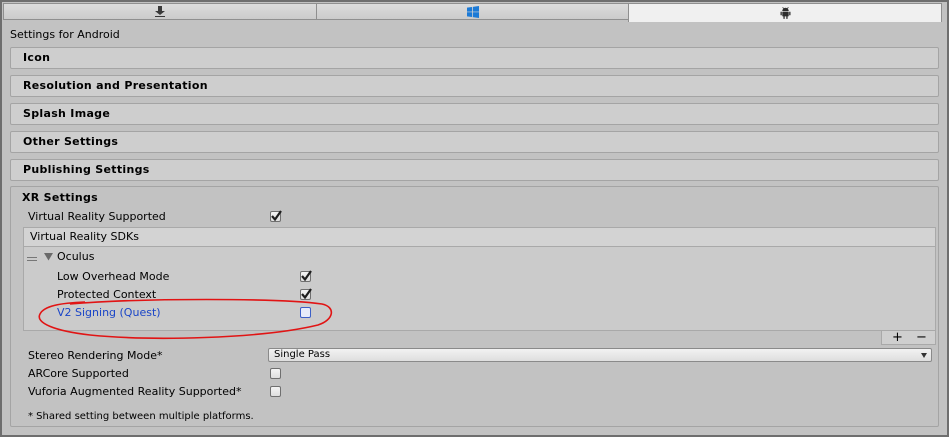 This screenshot has width=949, height=437. I want to click on platform-tabs, so click(473, 12).